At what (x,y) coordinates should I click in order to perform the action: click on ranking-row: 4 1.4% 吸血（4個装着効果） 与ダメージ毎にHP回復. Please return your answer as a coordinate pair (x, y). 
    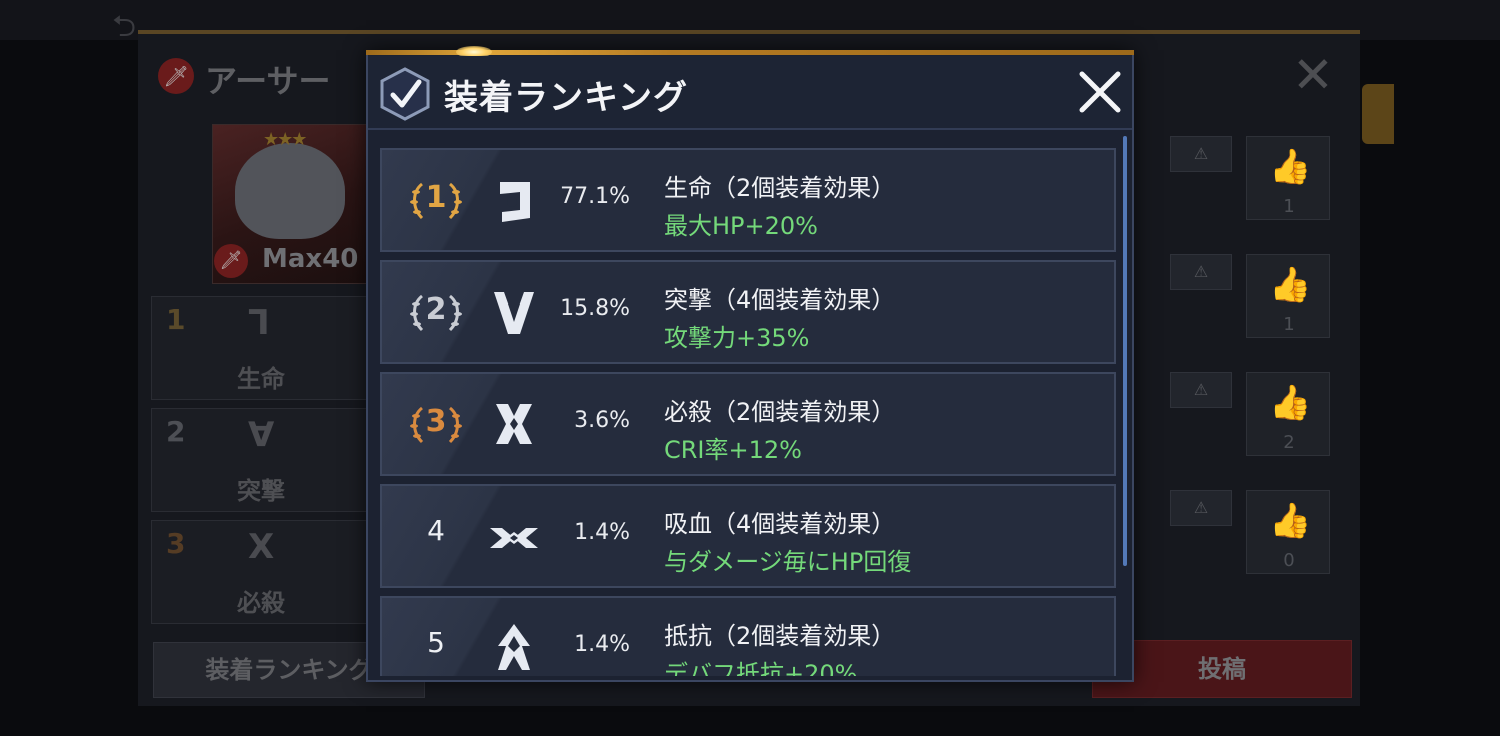
    Looking at the image, I should click on (748, 536).